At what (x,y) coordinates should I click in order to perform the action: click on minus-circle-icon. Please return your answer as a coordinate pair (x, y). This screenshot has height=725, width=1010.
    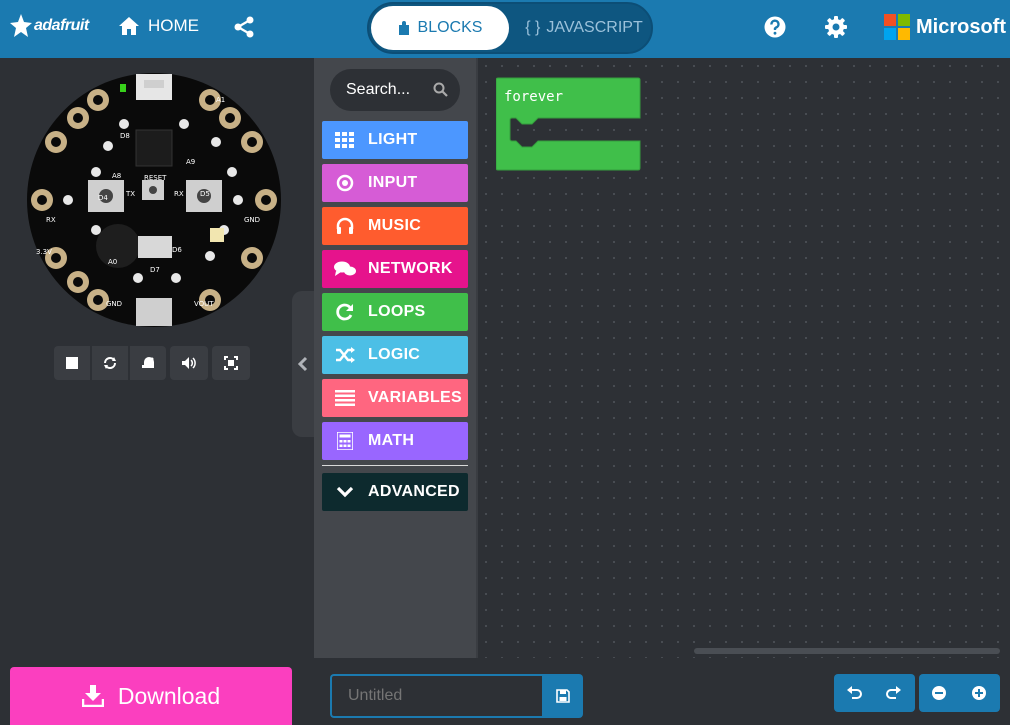
    Looking at the image, I should click on (939, 693).